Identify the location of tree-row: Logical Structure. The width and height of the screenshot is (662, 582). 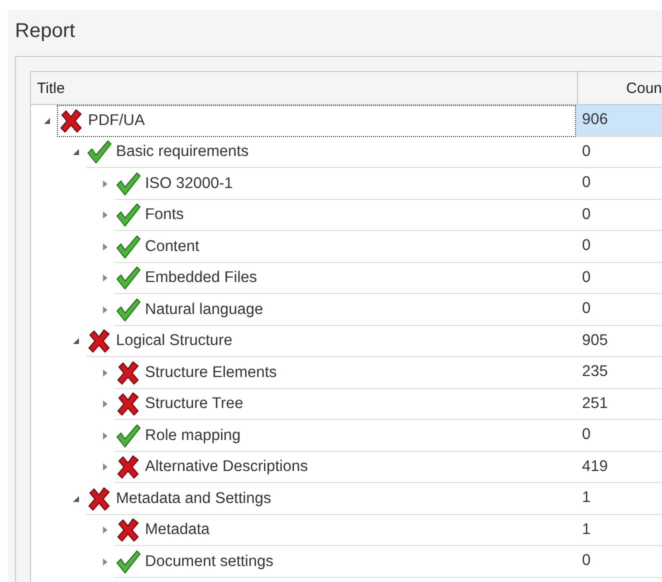
(331, 341).